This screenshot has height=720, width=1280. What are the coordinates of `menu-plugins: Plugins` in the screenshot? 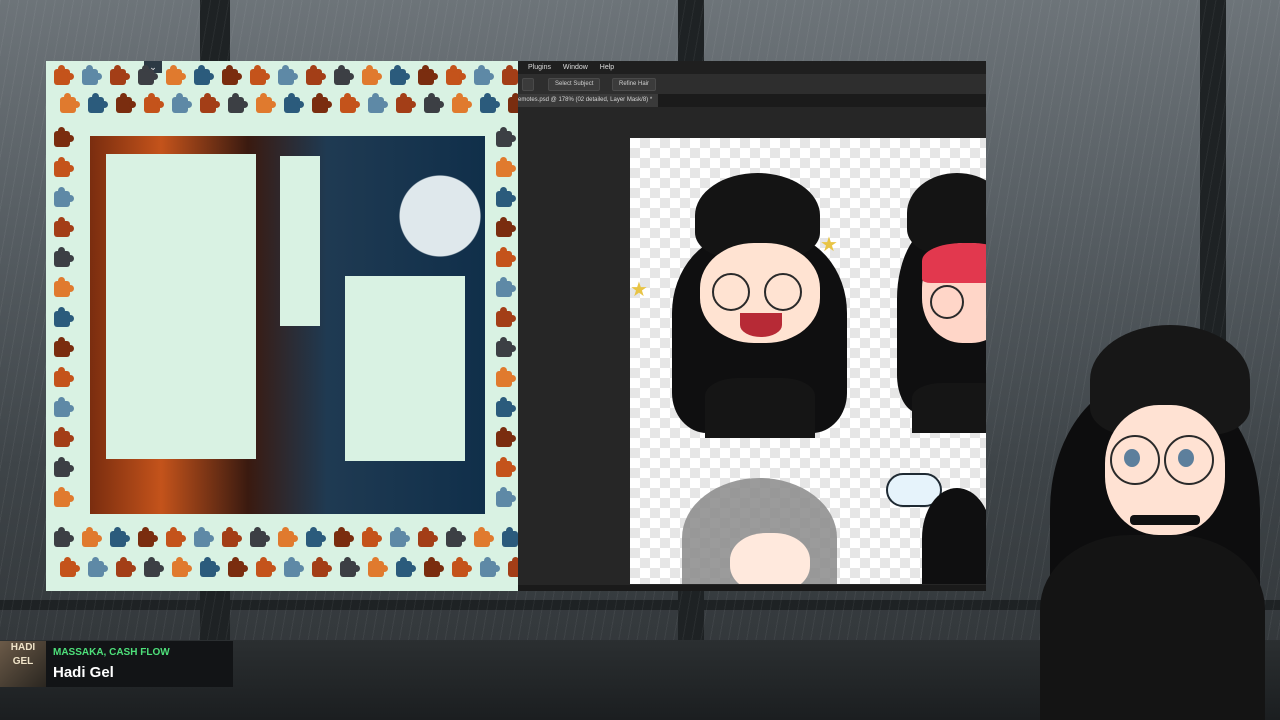 It's located at (539, 67).